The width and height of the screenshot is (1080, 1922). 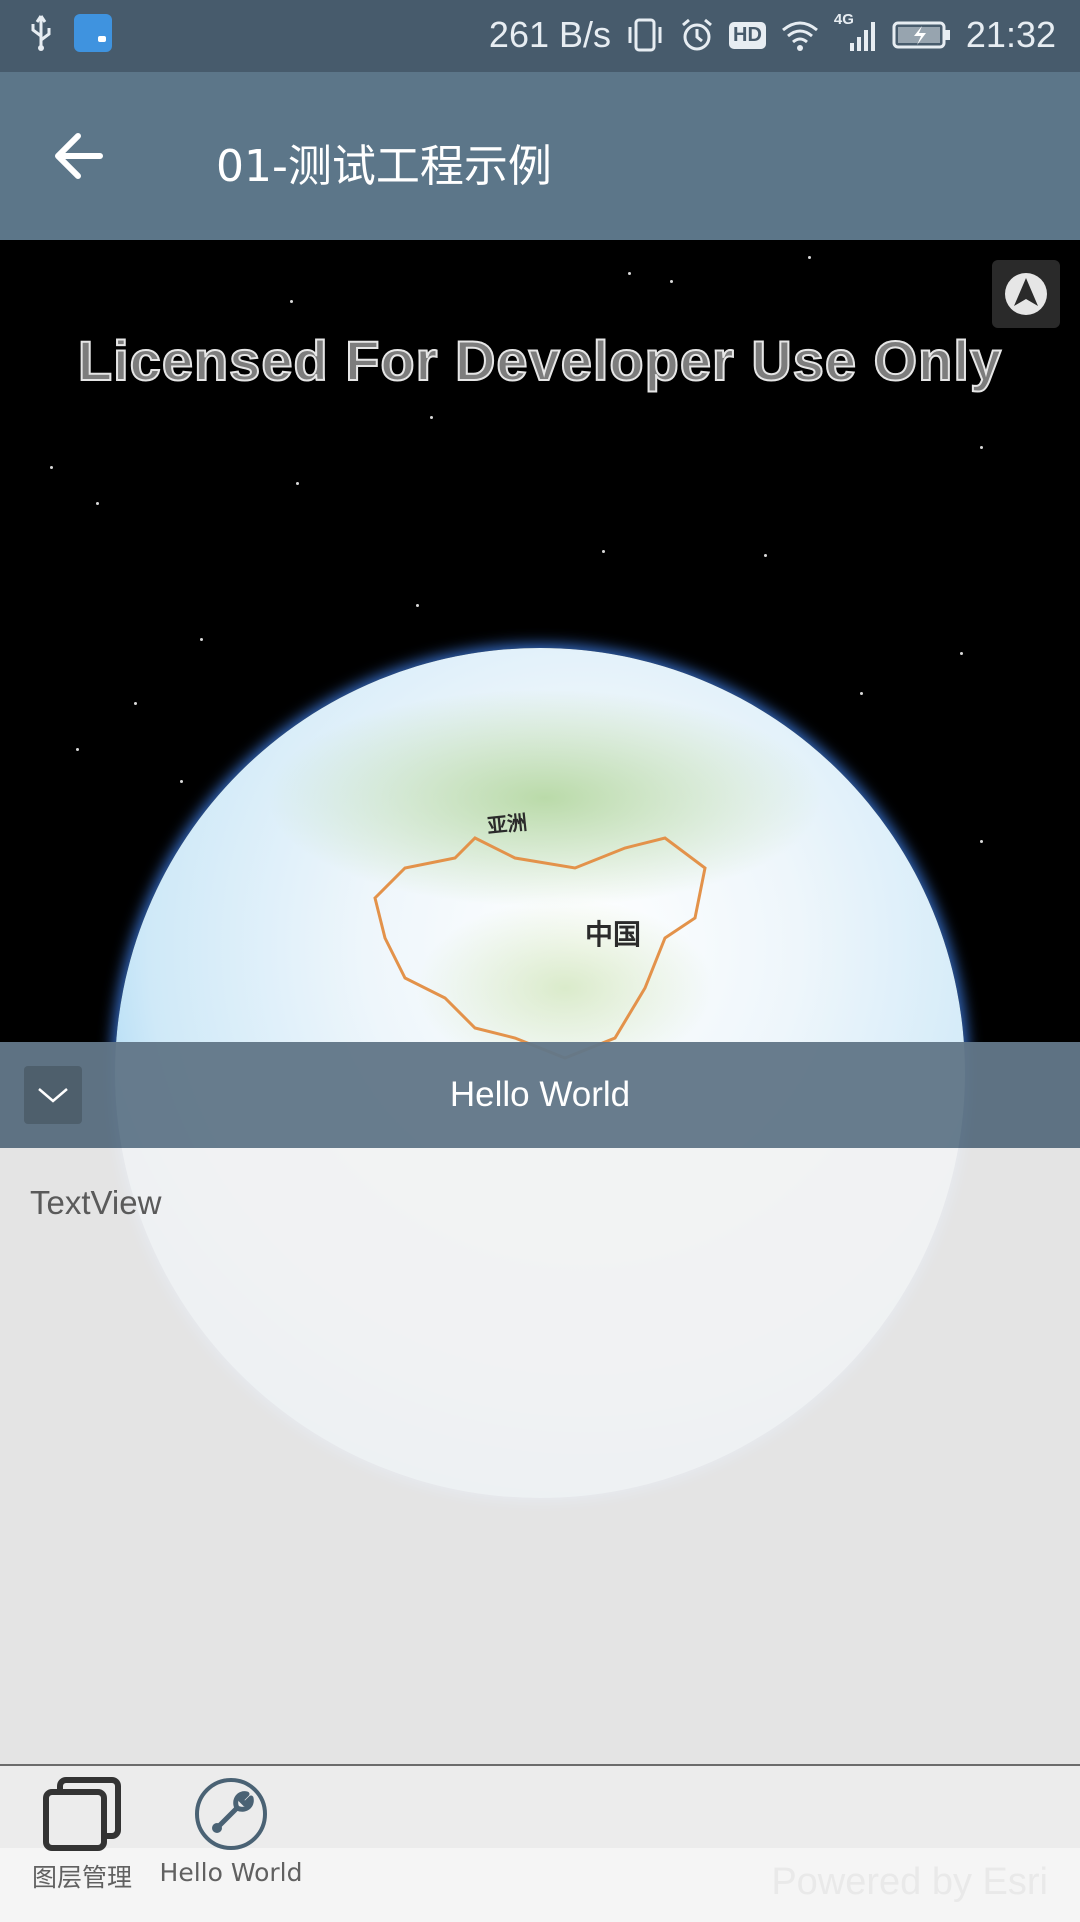 I want to click on back-button, so click(x=85, y=156).